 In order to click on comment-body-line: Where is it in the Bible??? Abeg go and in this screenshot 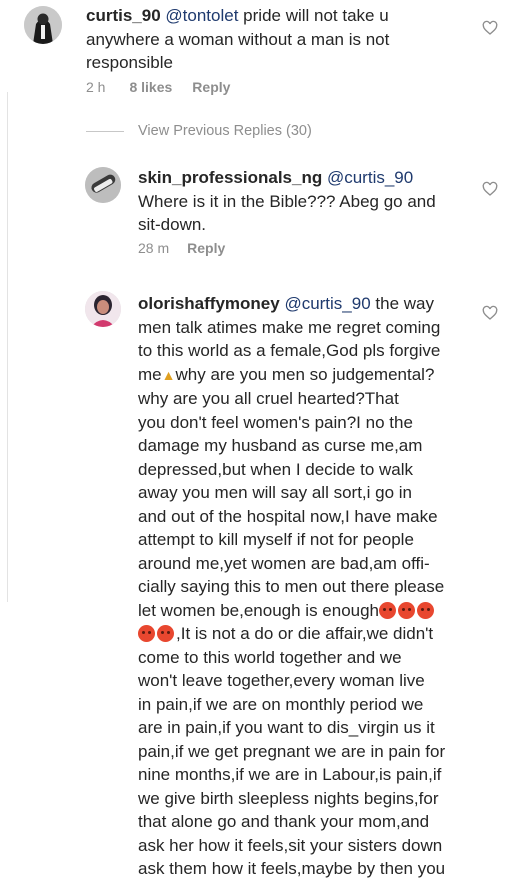, I will do `click(287, 201)`.